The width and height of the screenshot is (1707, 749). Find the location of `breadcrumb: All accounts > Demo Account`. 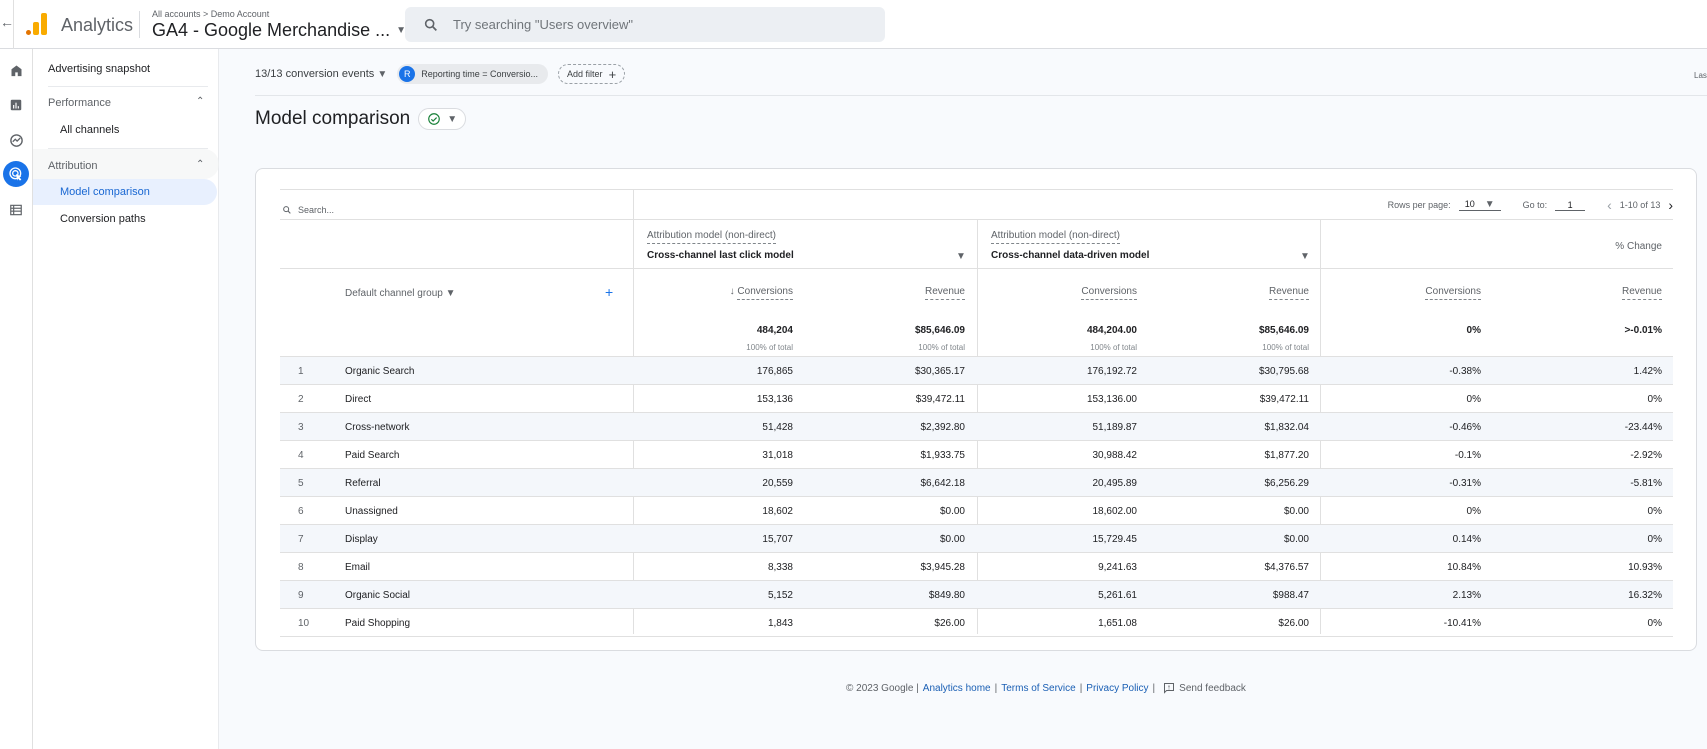

breadcrumb: All accounts > Demo Account is located at coordinates (210, 14).